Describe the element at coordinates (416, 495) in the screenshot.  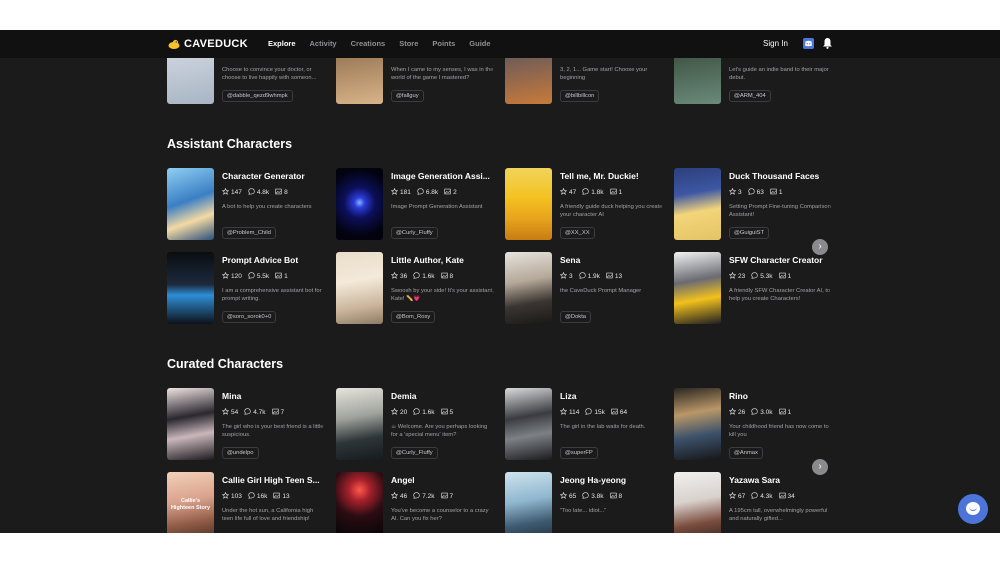
I see `chat-bubble-icon` at that location.